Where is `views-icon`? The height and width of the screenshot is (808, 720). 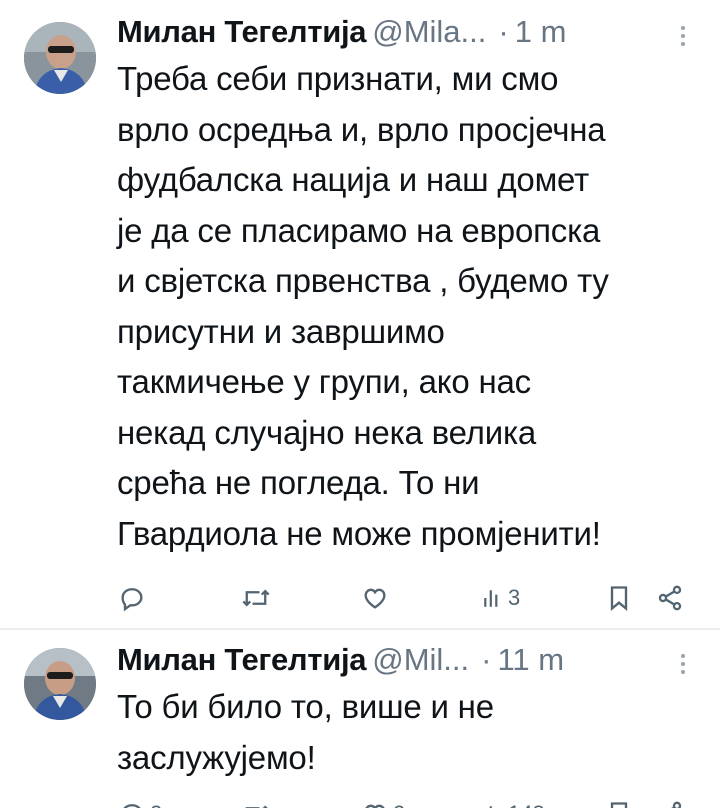
views-icon is located at coordinates (491, 598).